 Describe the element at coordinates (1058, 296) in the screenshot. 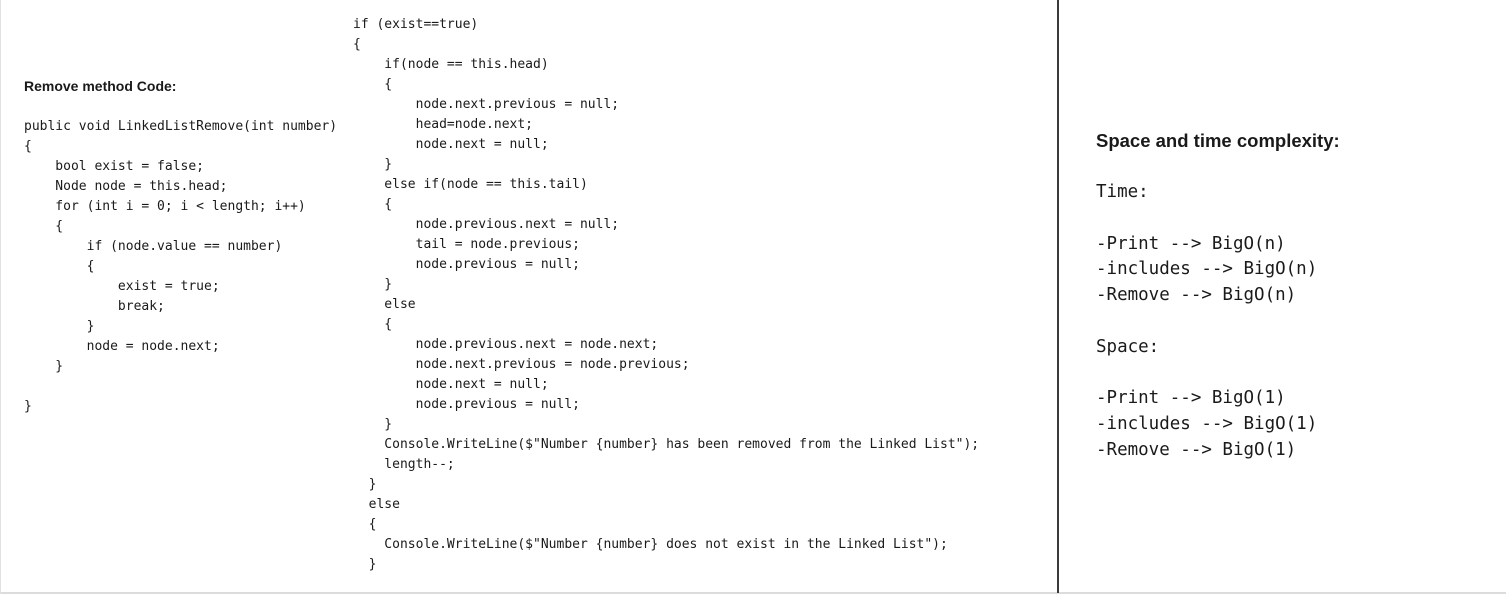

I see `vertical-divider` at that location.